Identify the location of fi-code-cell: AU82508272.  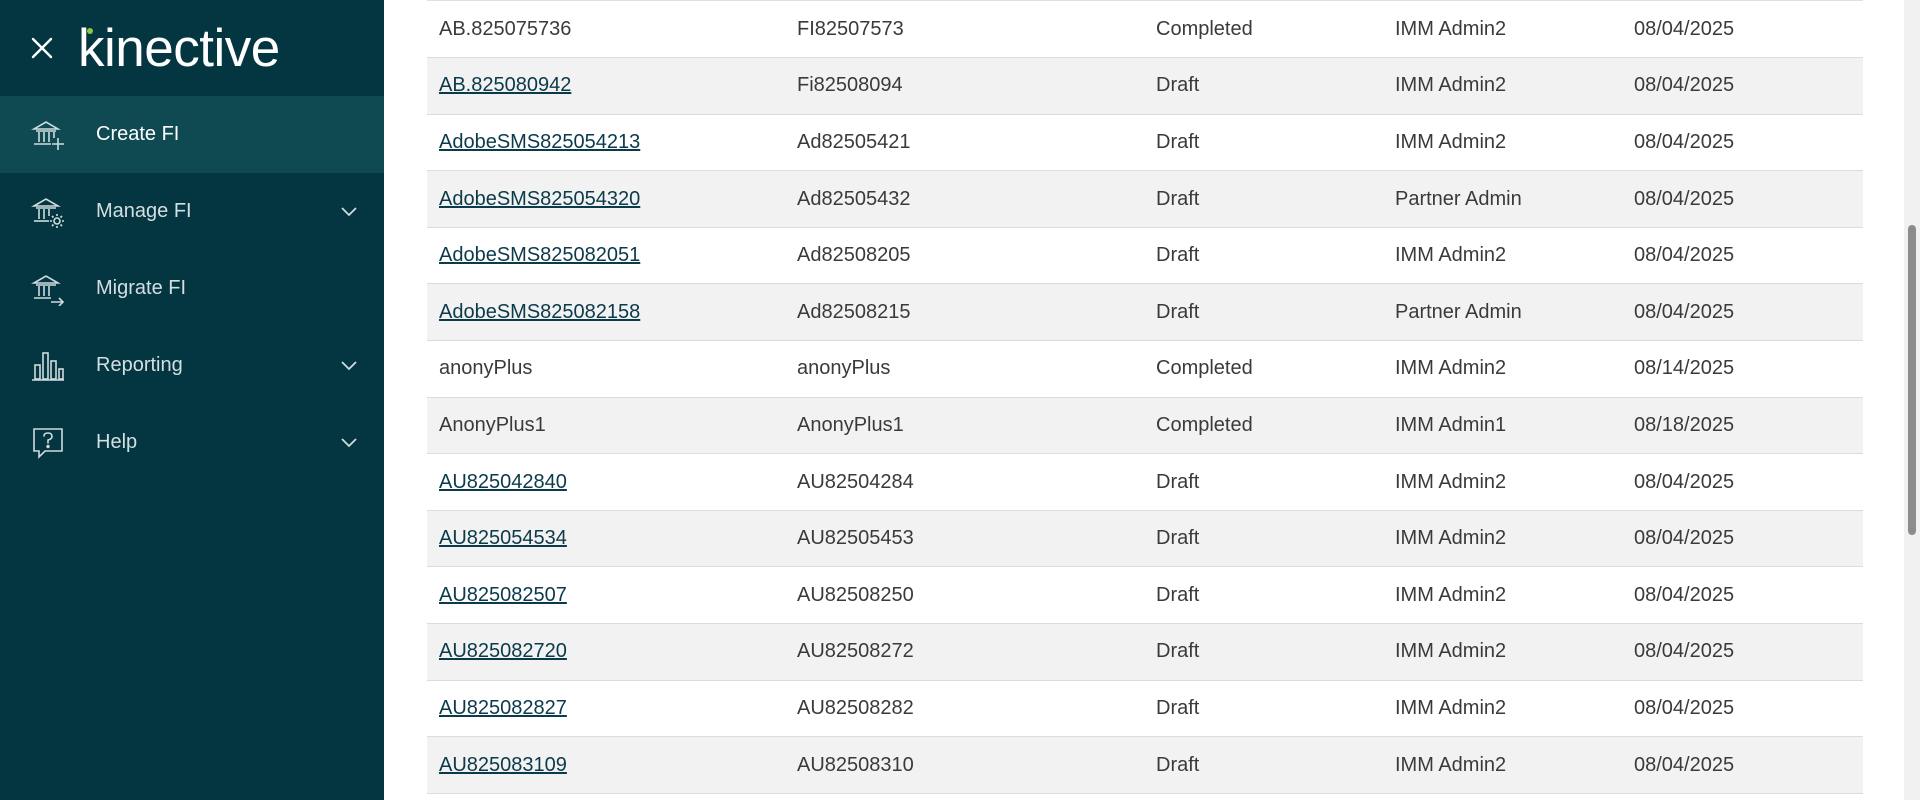
(964, 652).